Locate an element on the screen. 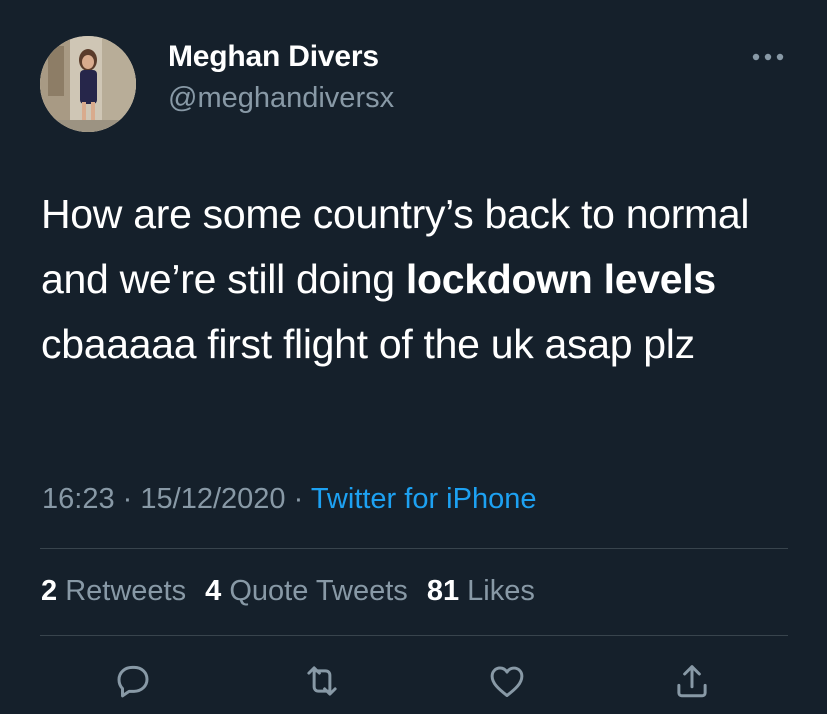 The width and height of the screenshot is (827, 714). share-icon is located at coordinates (692, 681).